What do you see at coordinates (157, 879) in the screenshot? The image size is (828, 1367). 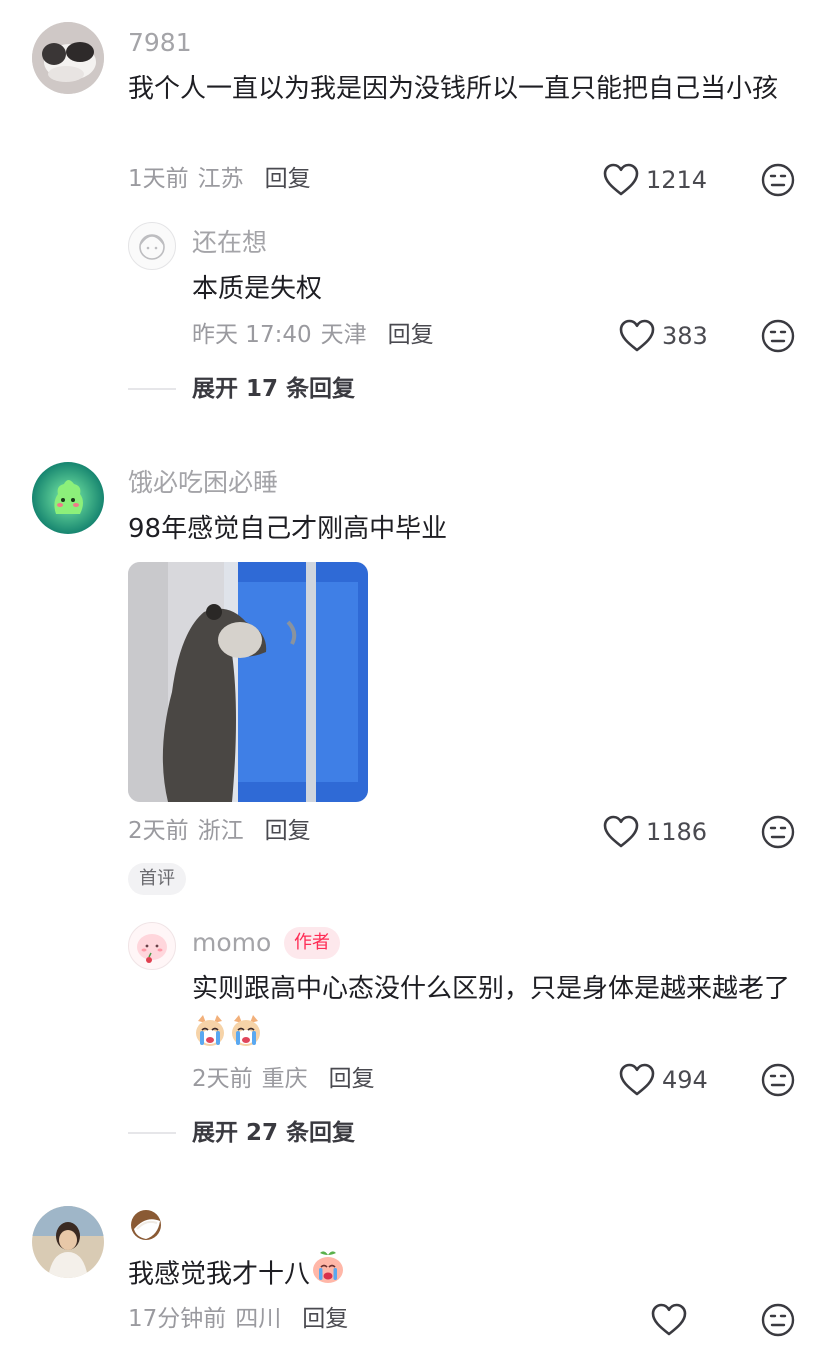 I see `first-comment-badge: 首评` at bounding box center [157, 879].